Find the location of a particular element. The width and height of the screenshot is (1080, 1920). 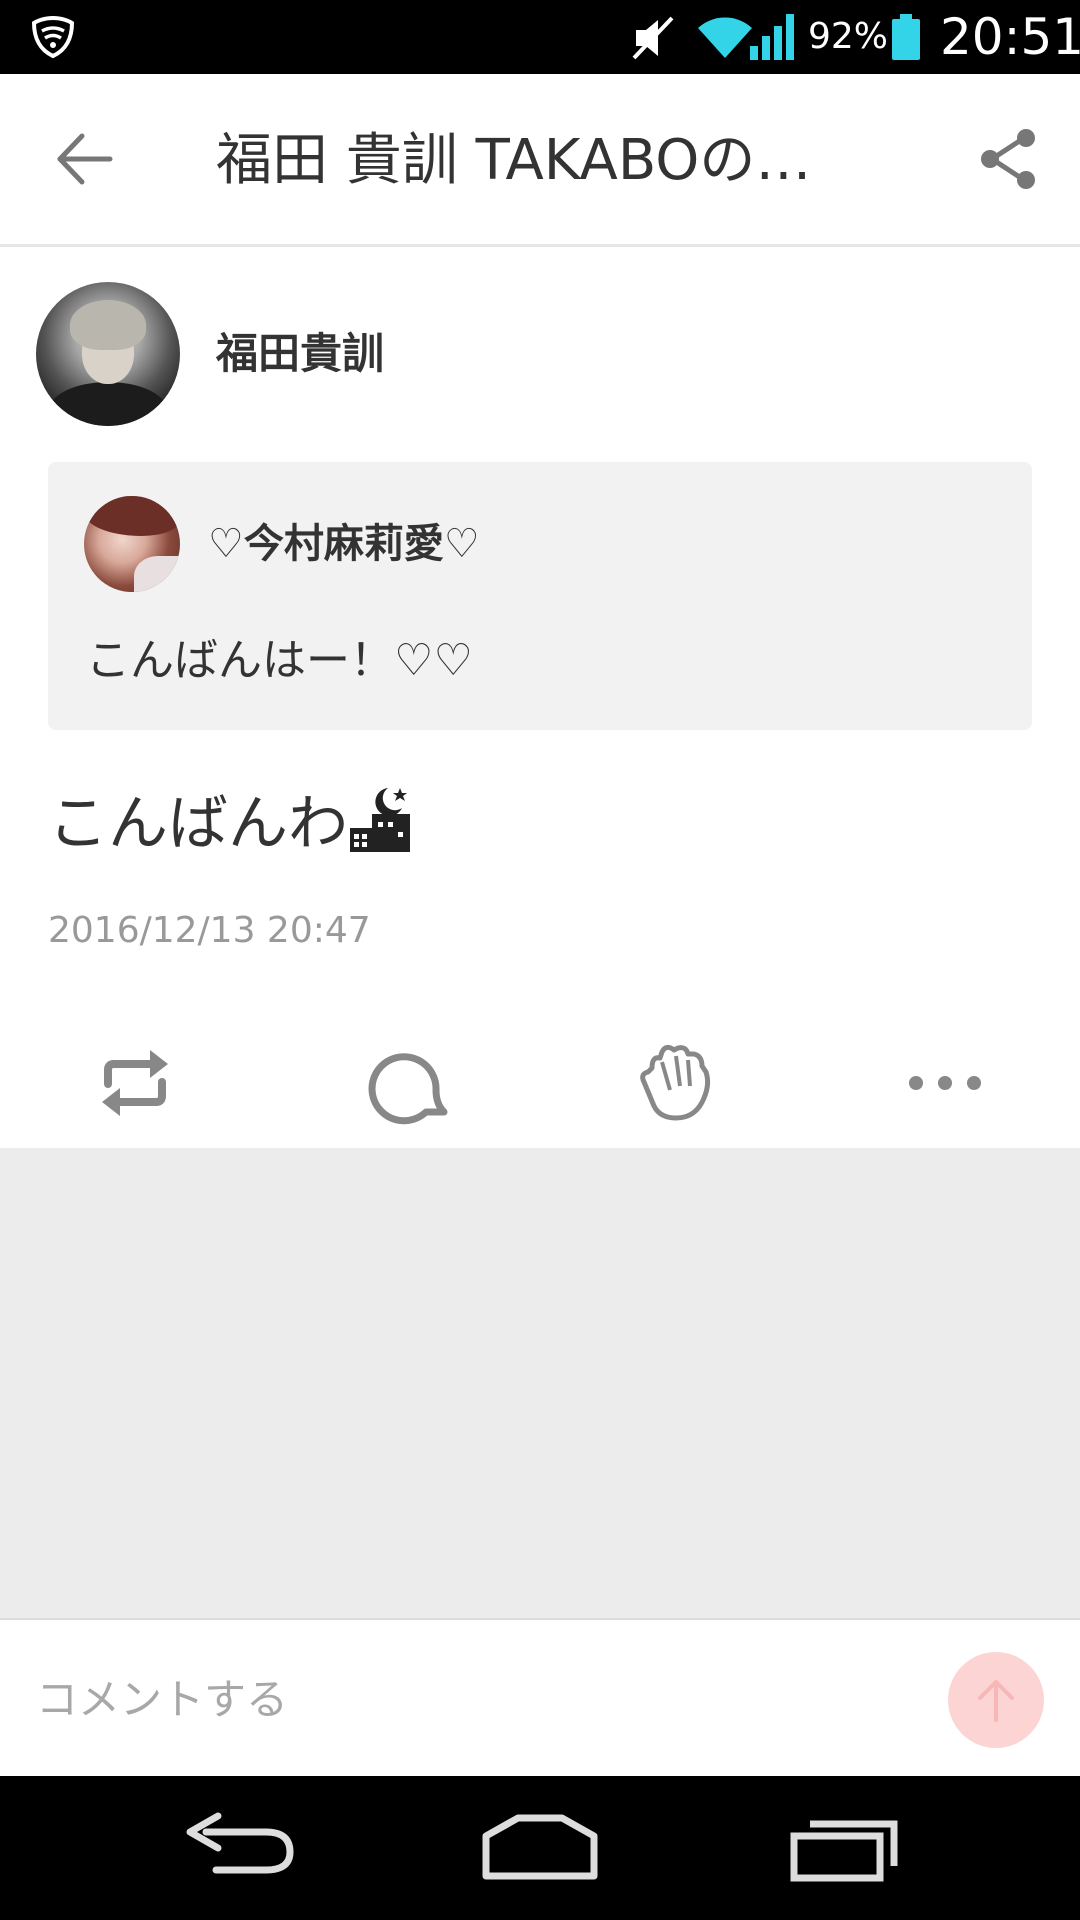

clap-button is located at coordinates (675, 1083).